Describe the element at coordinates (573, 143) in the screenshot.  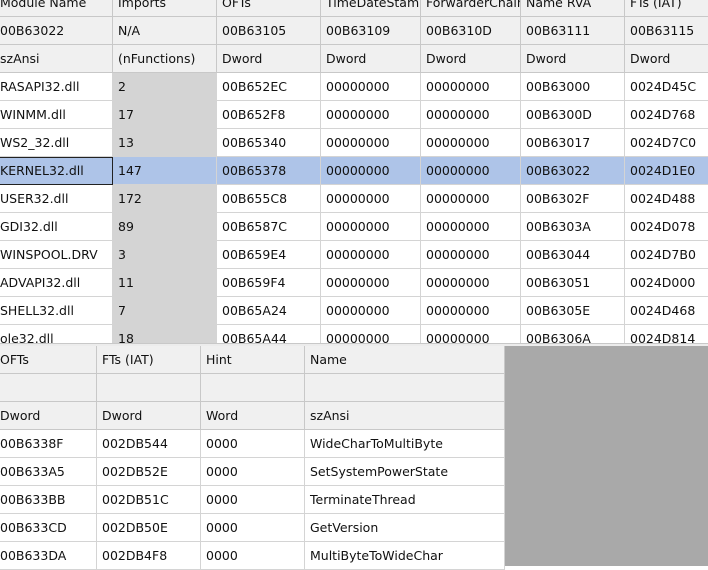
I see `module-cell: 00B63017` at that location.